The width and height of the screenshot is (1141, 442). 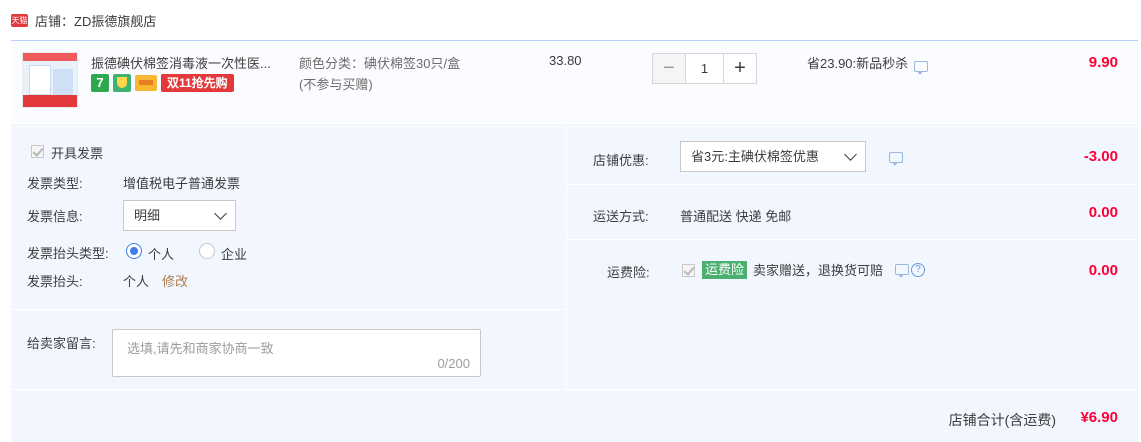 I want to click on message-label: 给卖家留言:, so click(x=61, y=343).